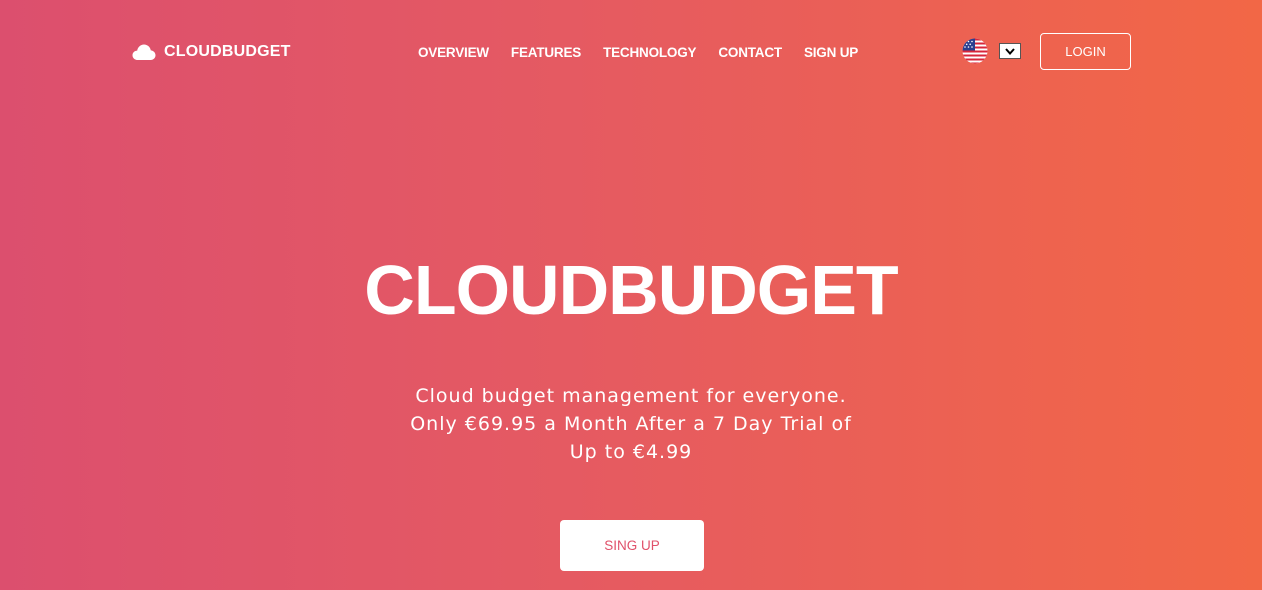  Describe the element at coordinates (975, 51) in the screenshot. I see `us-flag-icon` at that location.